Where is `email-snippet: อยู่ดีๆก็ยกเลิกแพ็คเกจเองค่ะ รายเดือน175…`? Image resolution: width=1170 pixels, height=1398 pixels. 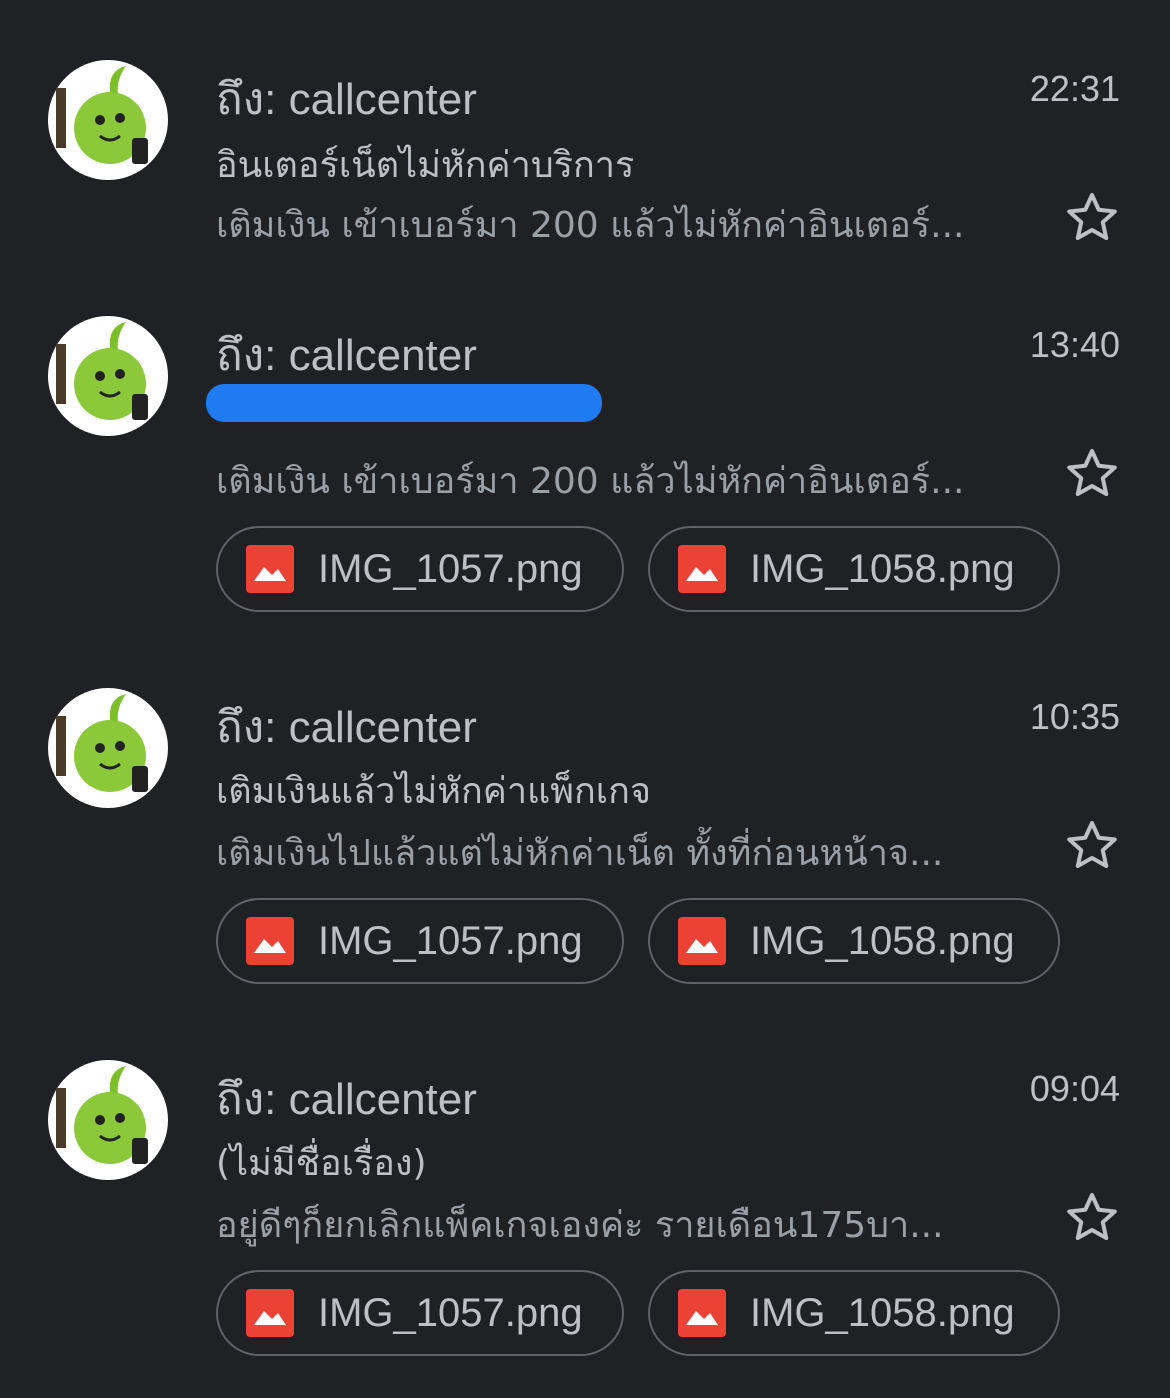 email-snippet: อยู่ดีๆก็ยกเลิกแพ็คเกจเองค่ะ รายเดือน175… is located at coordinates (580, 1225).